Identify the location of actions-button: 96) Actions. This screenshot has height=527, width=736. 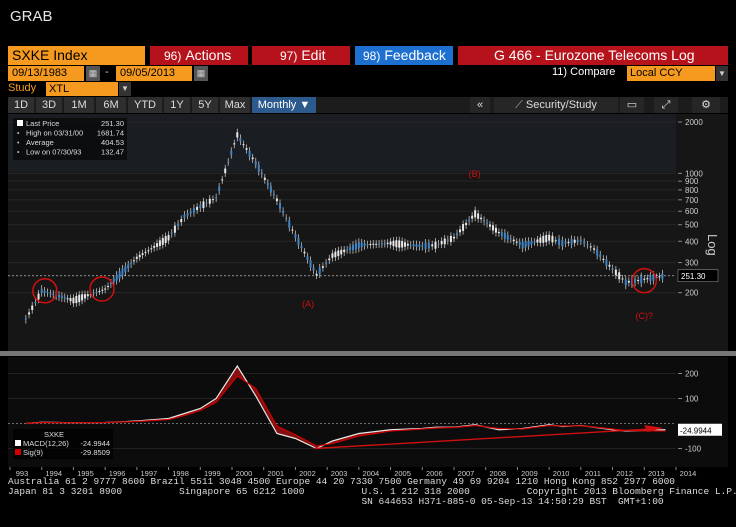
(199, 55).